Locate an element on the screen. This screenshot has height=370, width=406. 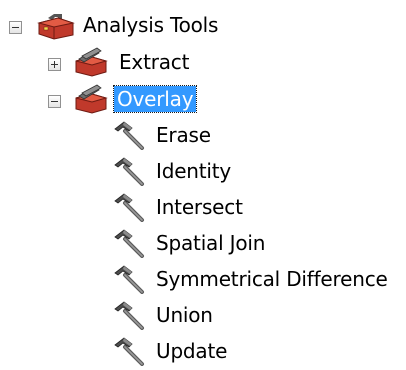
tree-node-tool-spatial-join: Spatial Join is located at coordinates (203, 243).